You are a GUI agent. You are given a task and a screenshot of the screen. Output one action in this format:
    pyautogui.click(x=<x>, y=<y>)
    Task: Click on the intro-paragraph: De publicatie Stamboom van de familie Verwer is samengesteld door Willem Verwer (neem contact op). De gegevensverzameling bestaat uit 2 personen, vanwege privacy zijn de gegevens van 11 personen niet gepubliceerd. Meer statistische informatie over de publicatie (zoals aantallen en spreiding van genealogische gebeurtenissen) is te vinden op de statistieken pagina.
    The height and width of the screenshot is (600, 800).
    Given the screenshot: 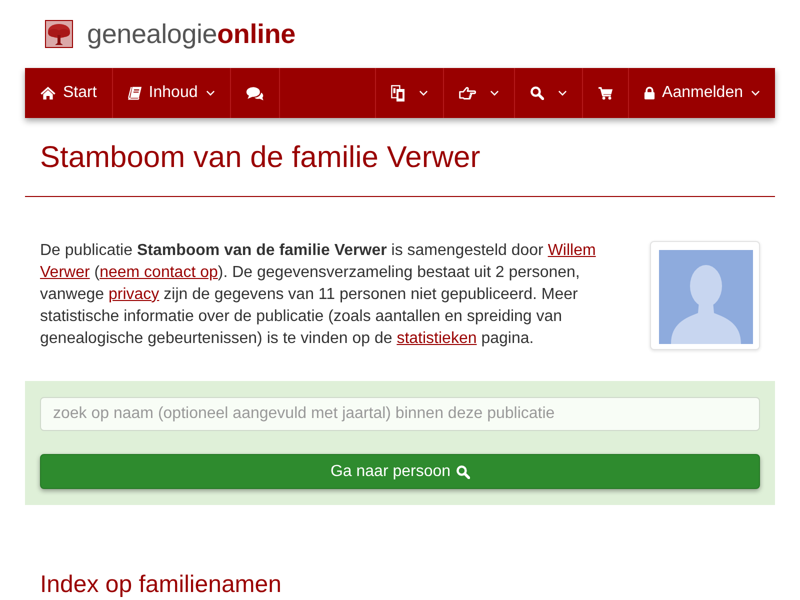 What is the action you would take?
    pyautogui.click(x=318, y=295)
    